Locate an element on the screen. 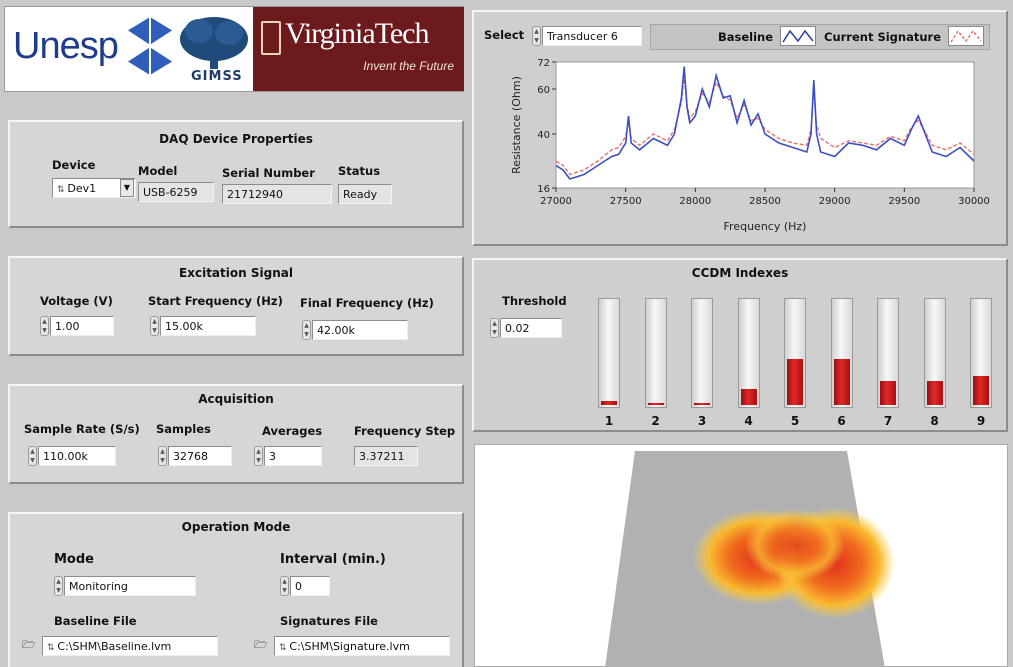 The width and height of the screenshot is (1013, 667). gimss-logo-text: GIMSS is located at coordinates (217, 76).